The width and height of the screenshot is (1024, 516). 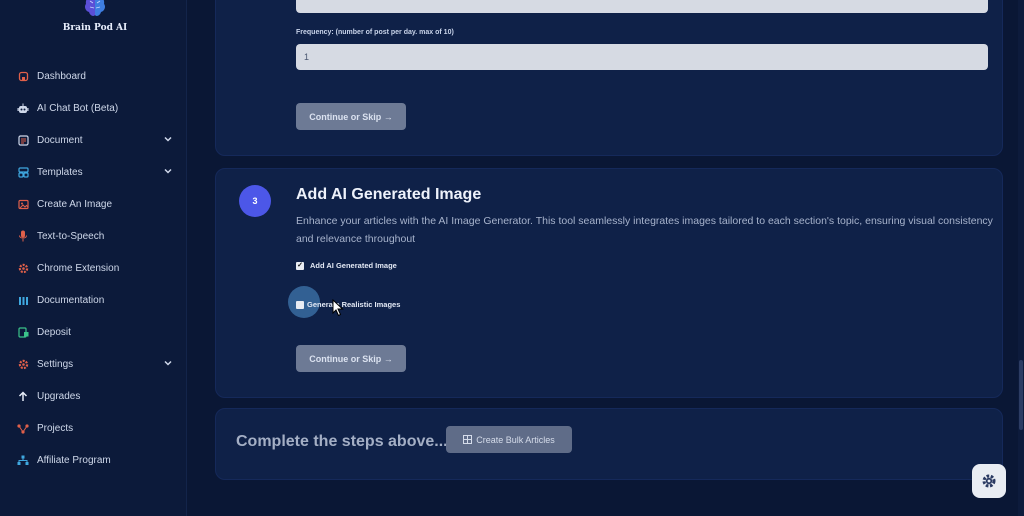 I want to click on scrollbar-track, so click(x=1021, y=258).